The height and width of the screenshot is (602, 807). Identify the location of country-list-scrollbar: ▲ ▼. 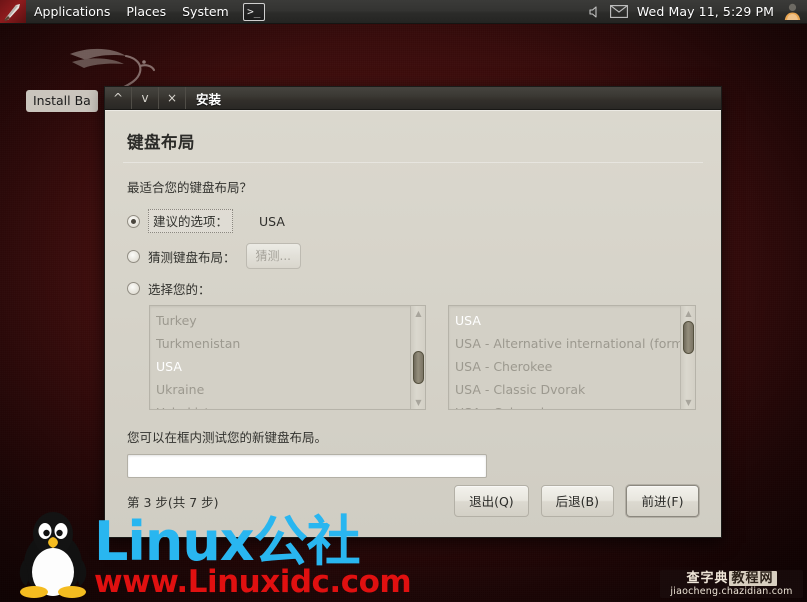
(417, 357).